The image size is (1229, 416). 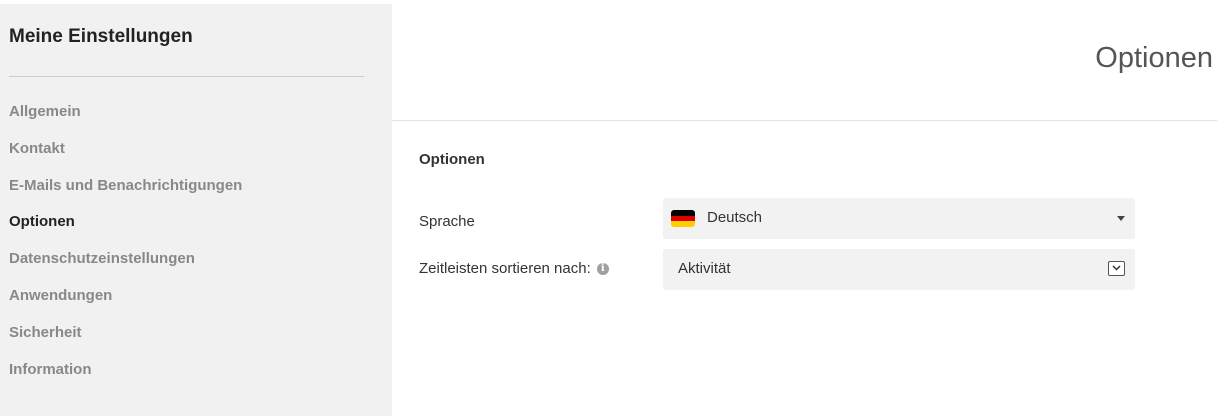 I want to click on caret-down-icon, so click(x=1121, y=218).